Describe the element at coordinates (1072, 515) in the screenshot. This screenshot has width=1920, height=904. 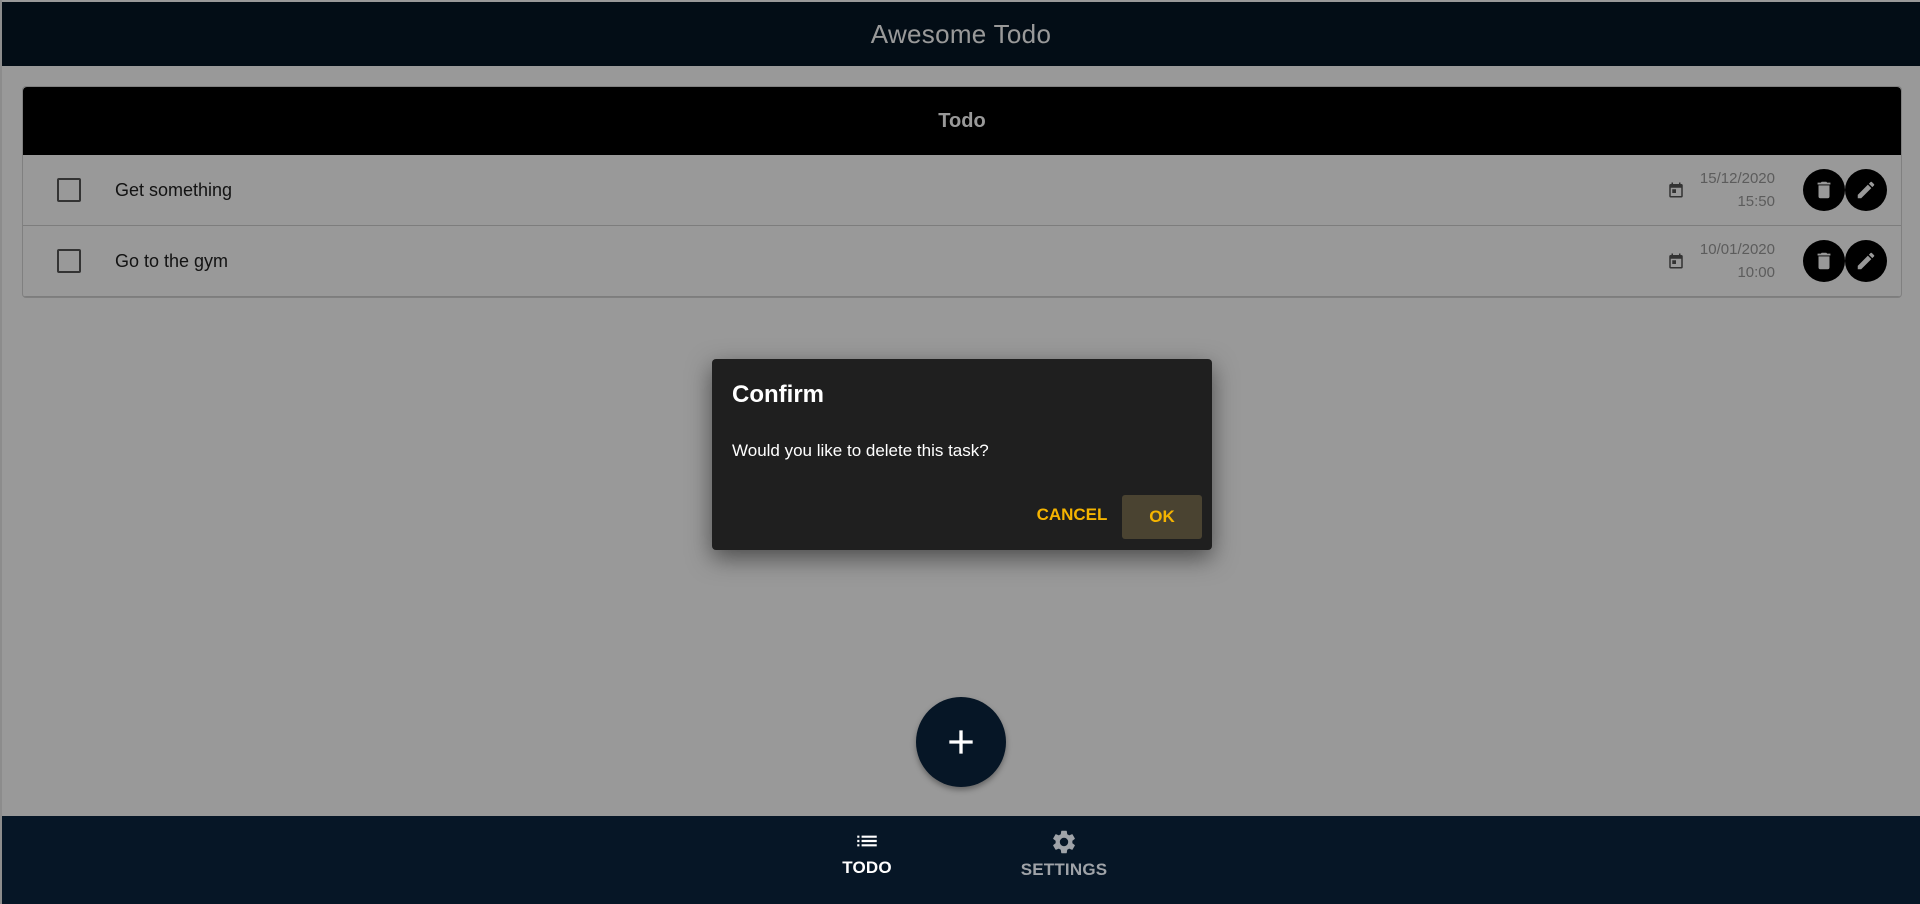
I see `cancel-button: CANCEL` at that location.